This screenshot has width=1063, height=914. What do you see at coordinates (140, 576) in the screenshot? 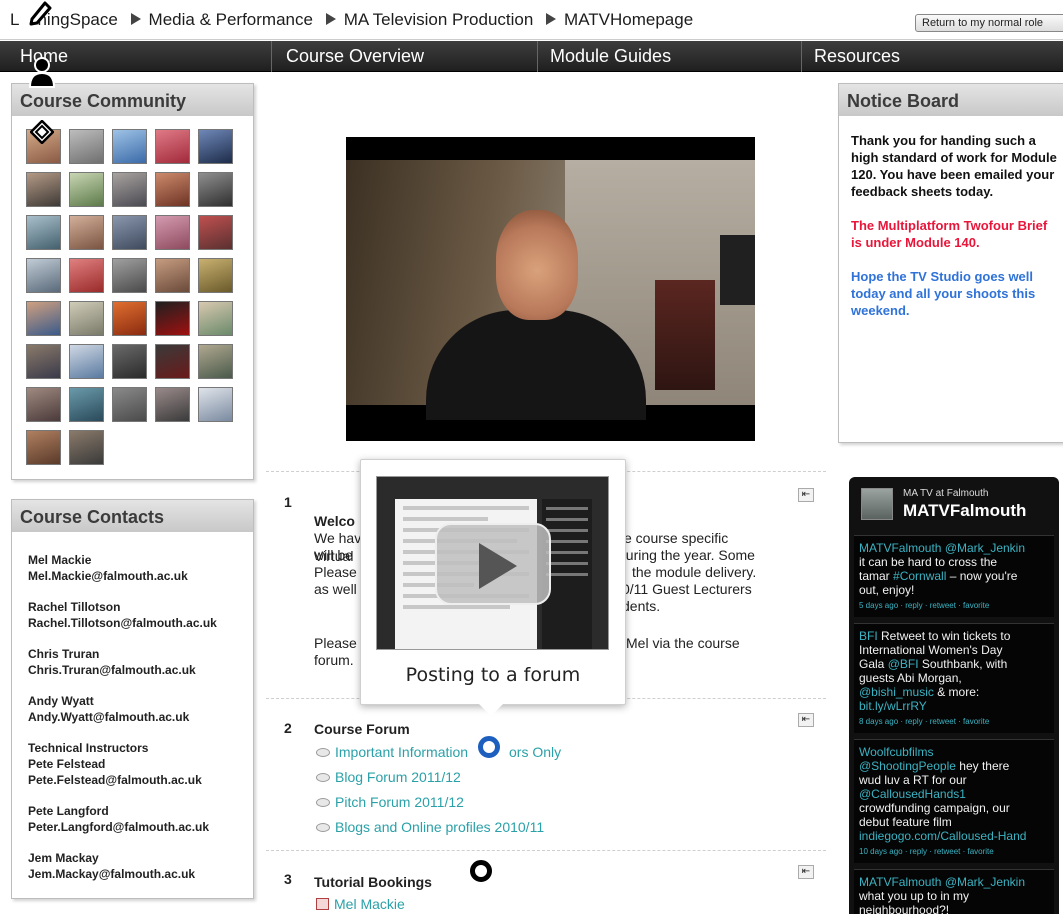
I see `contact-email: Mel.Mackie@falmouth.ac.uk` at bounding box center [140, 576].